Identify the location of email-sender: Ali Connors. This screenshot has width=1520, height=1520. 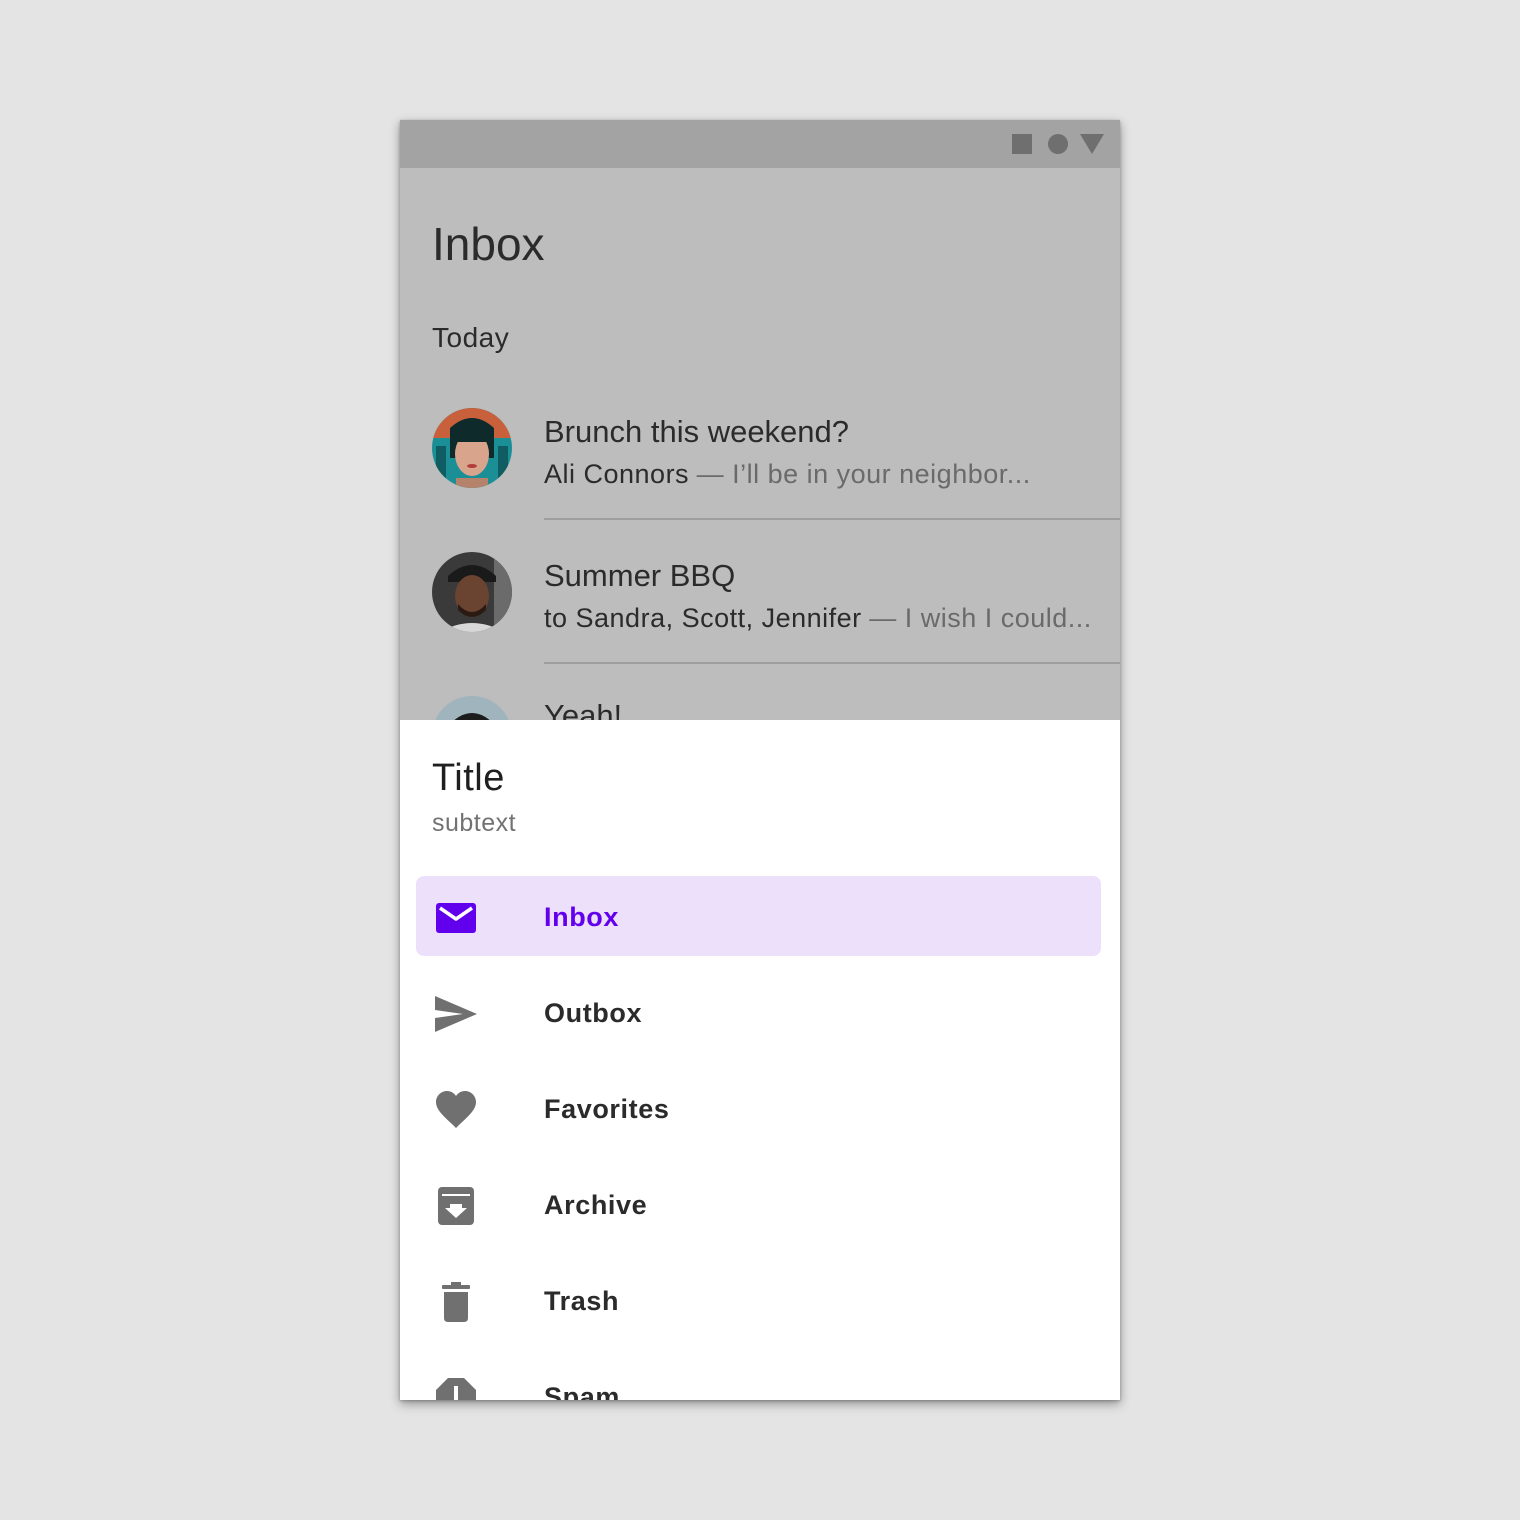
(617, 474).